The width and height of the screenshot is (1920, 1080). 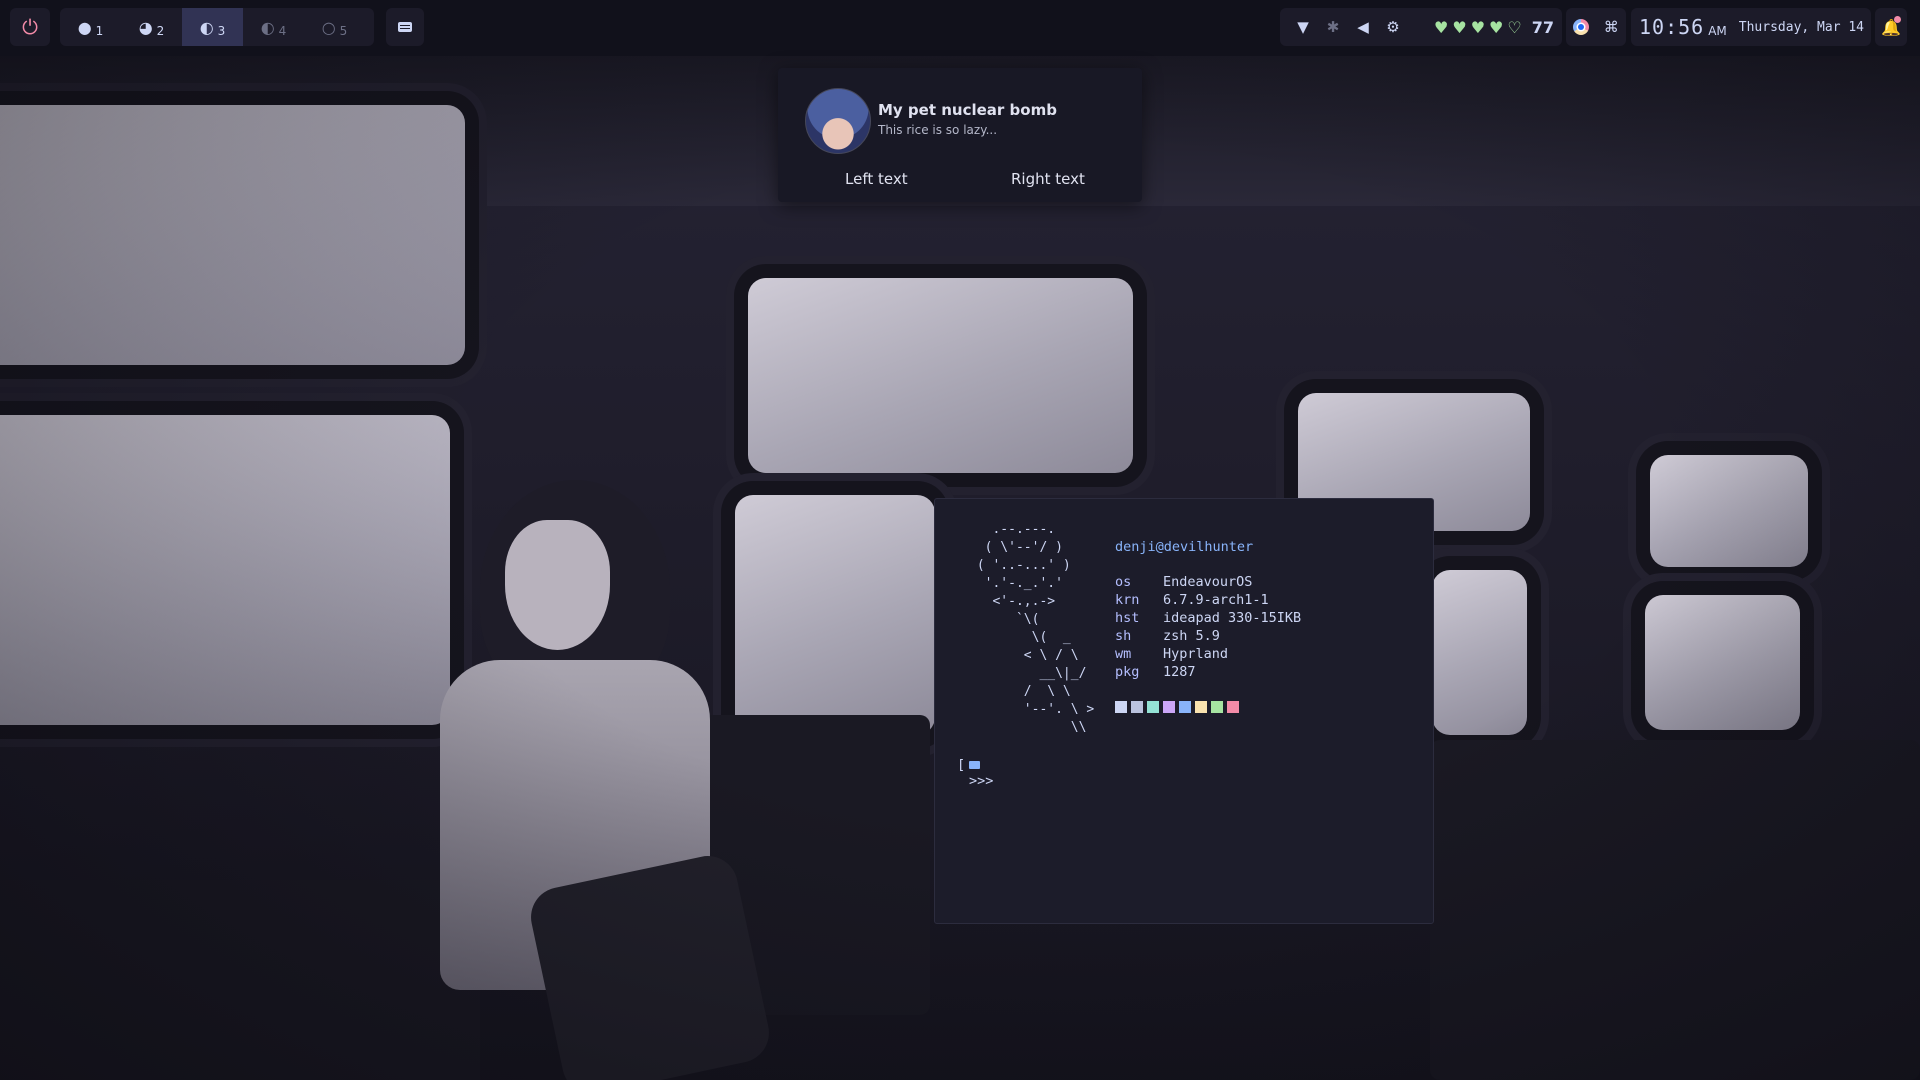 I want to click on power-icon: ⏻, so click(x=30, y=27).